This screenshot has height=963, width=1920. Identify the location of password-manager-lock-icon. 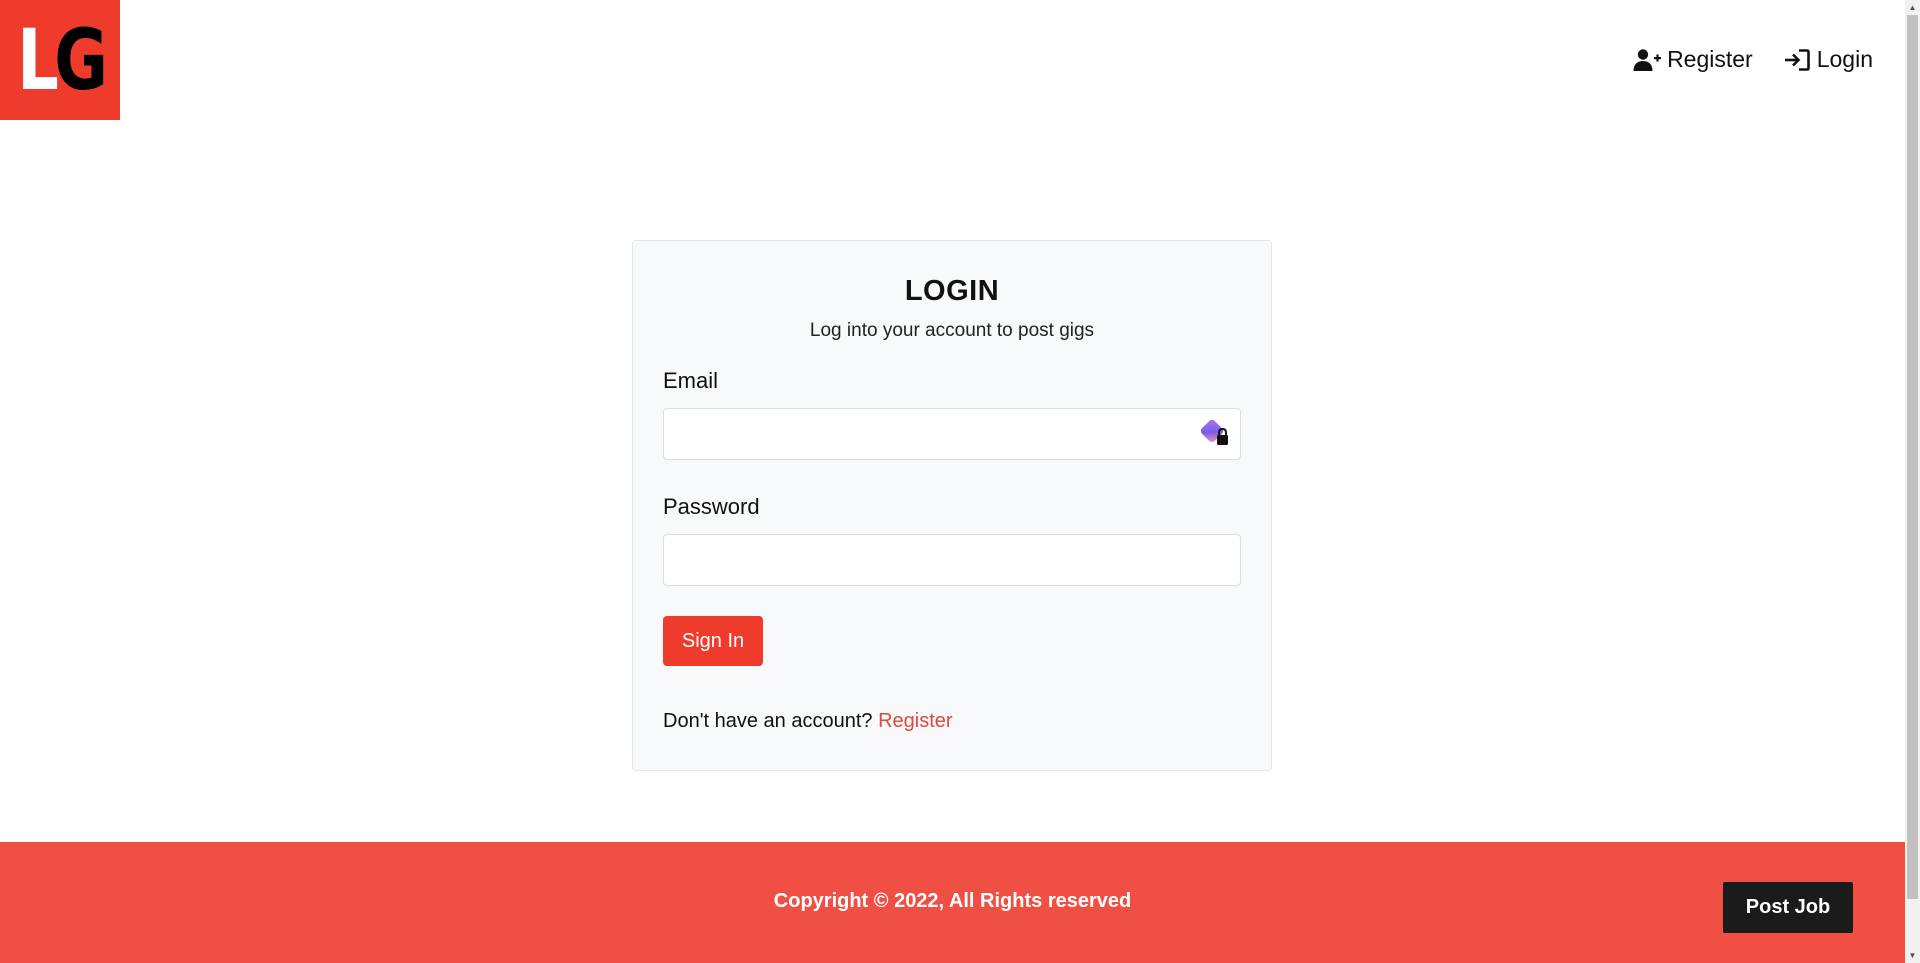
(1216, 434).